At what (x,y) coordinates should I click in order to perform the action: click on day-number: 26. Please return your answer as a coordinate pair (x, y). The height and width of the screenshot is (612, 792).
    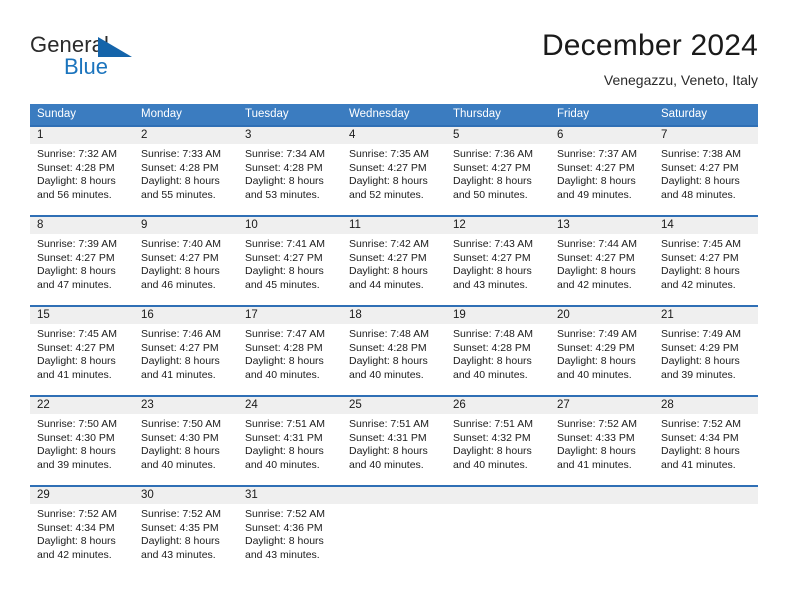
    Looking at the image, I should click on (498, 405).